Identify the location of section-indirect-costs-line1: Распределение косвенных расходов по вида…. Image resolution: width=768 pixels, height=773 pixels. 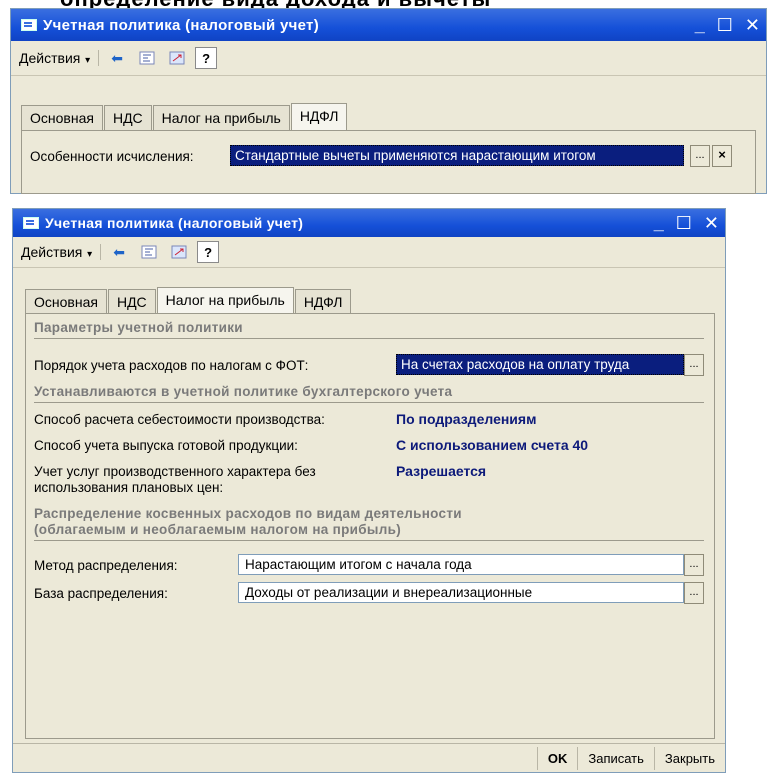
(248, 513).